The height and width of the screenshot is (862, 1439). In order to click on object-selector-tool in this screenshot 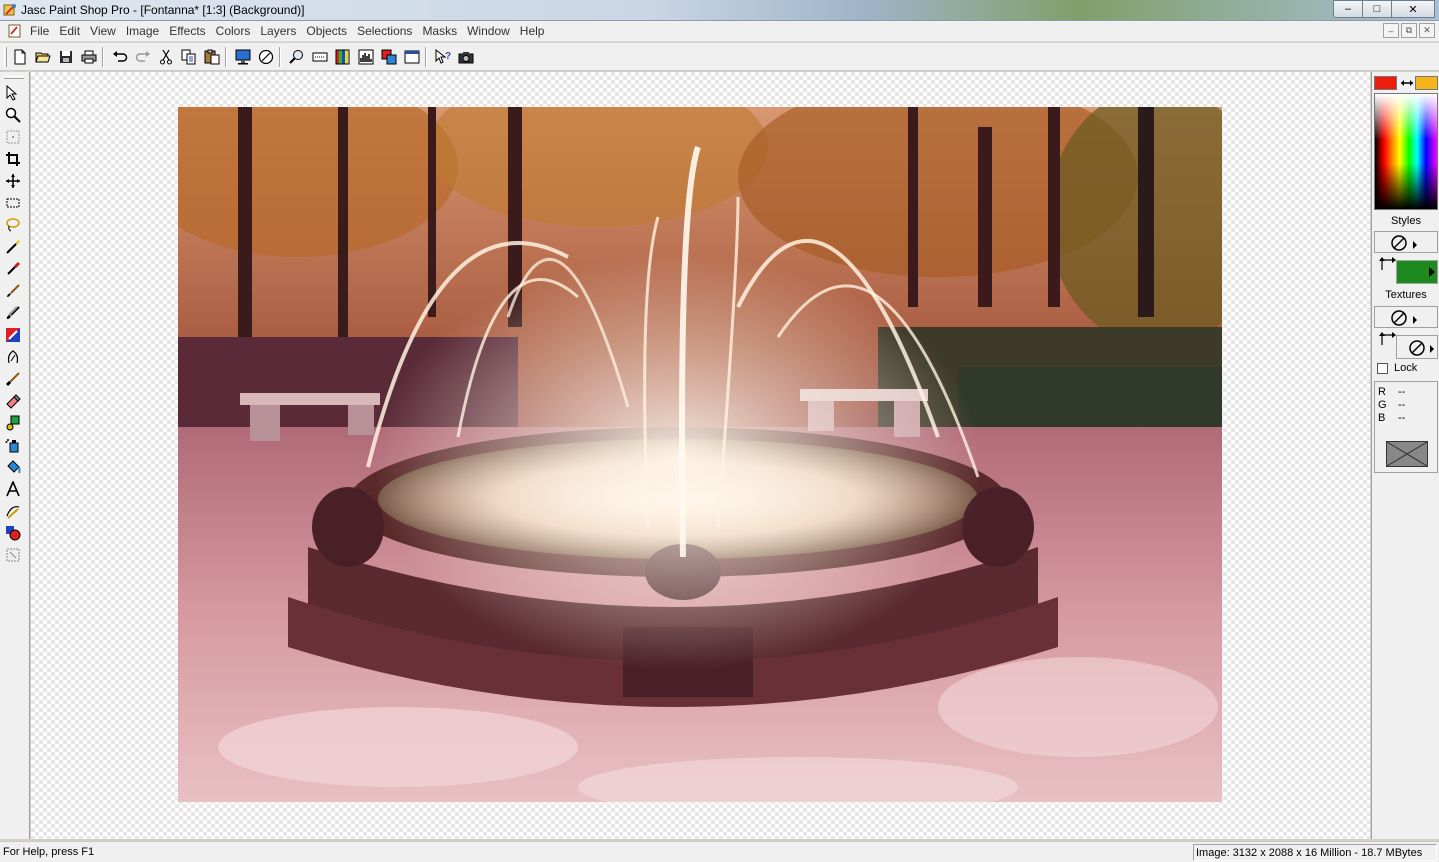, I will do `click(13, 555)`.